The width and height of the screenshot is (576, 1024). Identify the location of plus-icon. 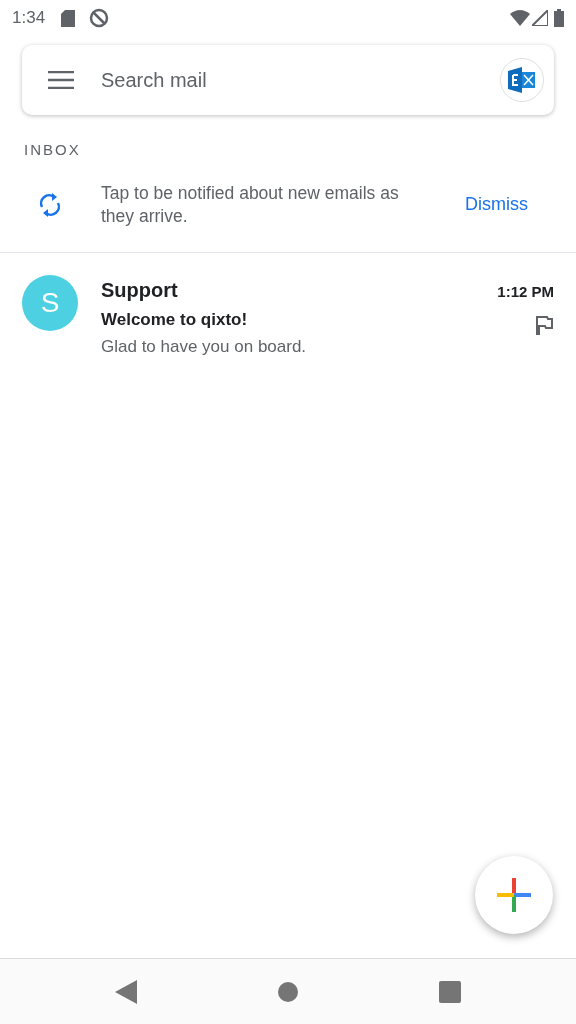
(514, 895).